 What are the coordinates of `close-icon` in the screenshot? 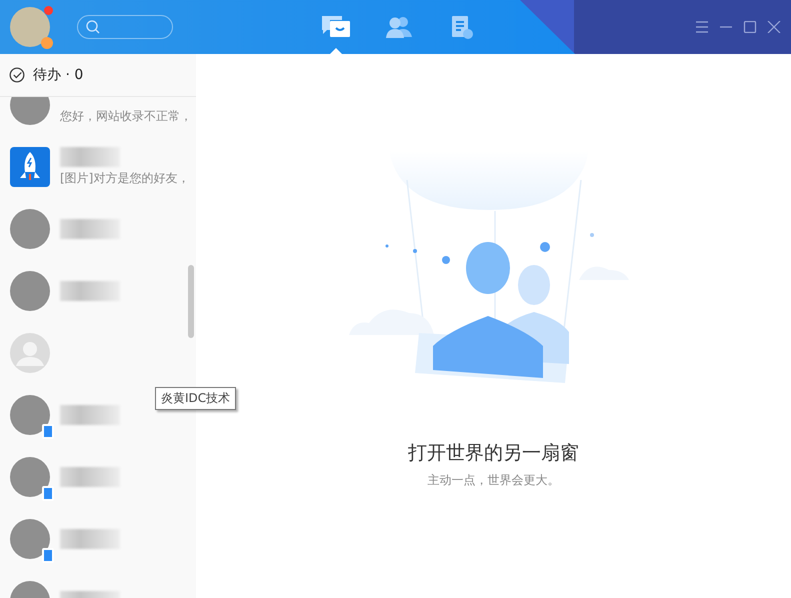 It's located at (774, 27).